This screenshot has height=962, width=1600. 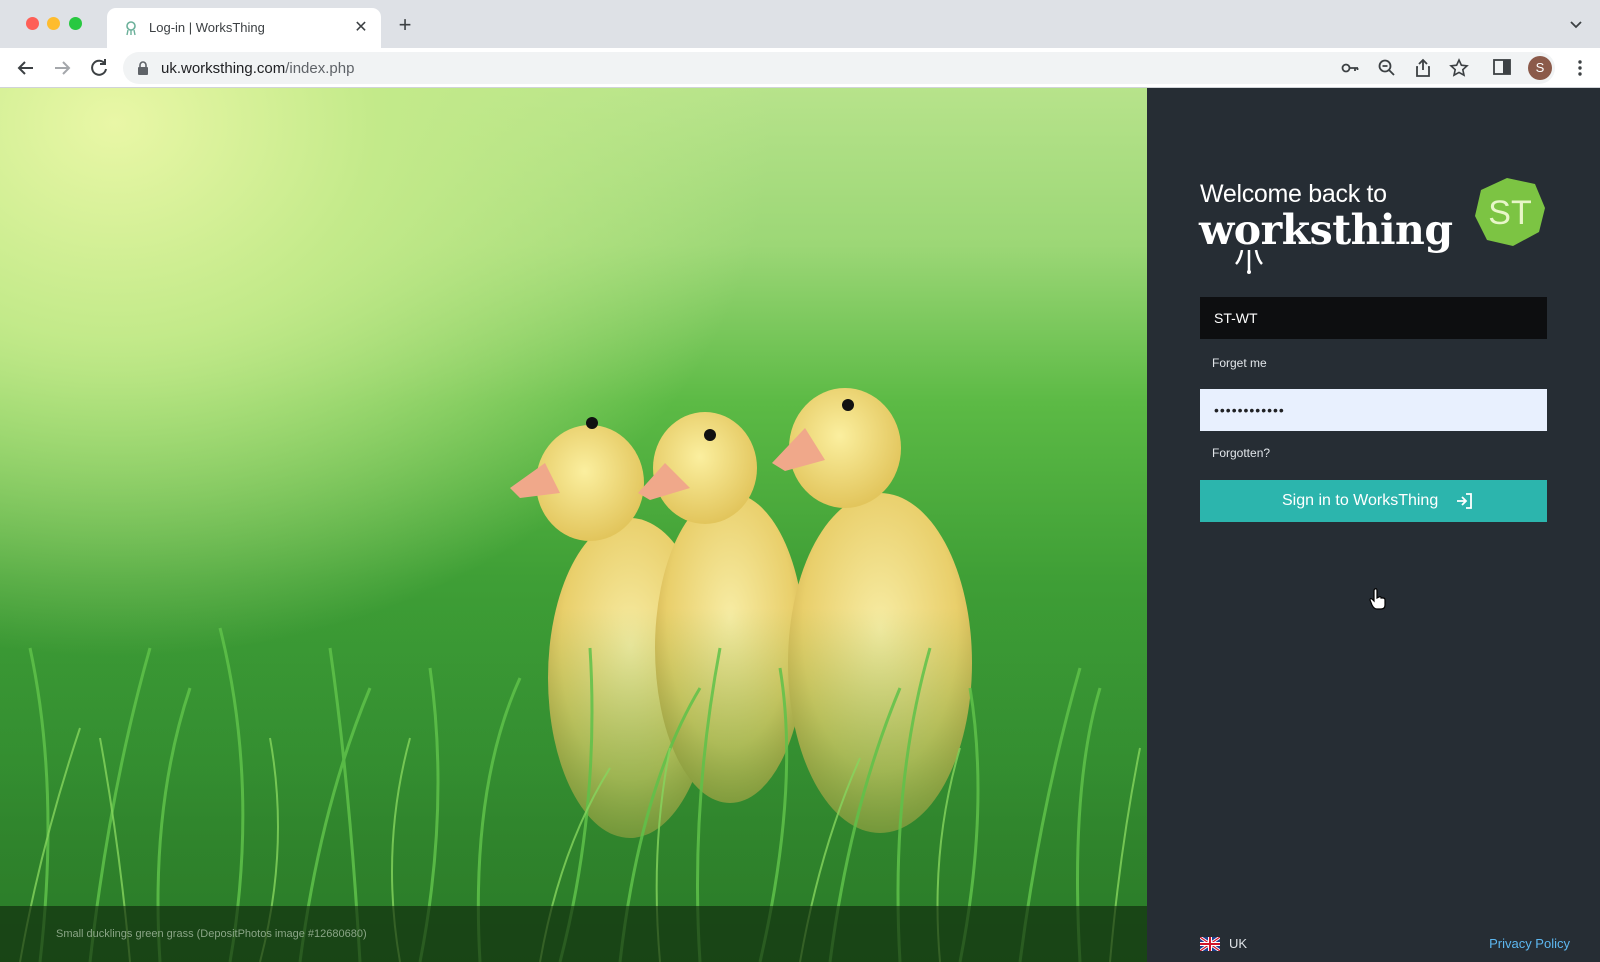 I want to click on tab-title: Log-in | WorksThing, so click(x=207, y=27).